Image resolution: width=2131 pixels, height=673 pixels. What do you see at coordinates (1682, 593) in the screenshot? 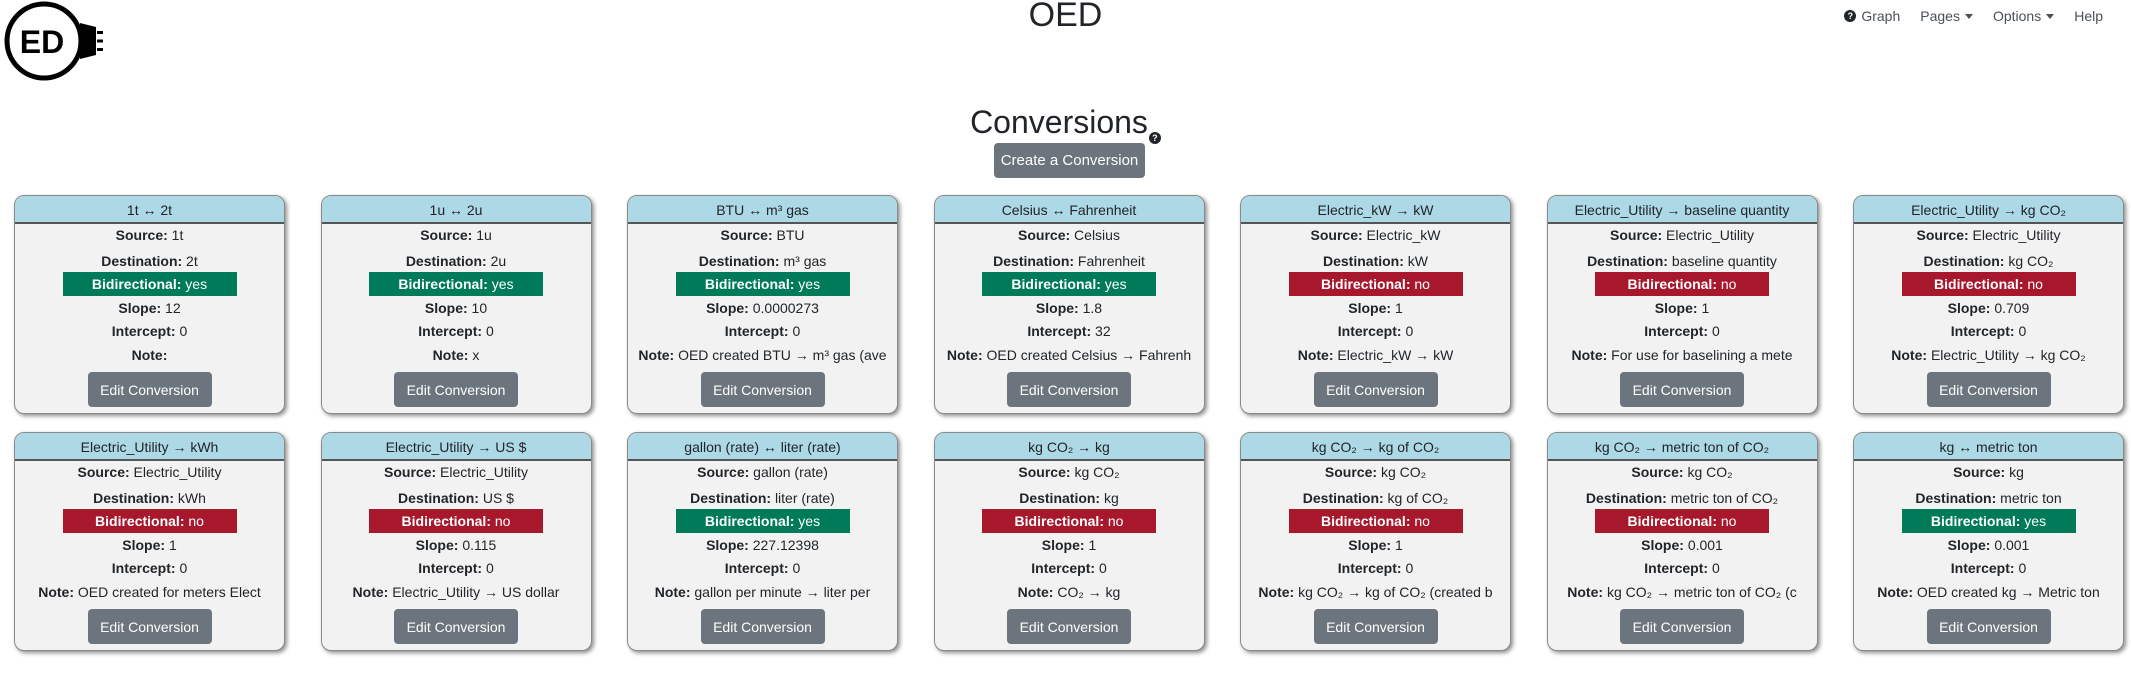
I see `note-row: Note: kg CO₂ → metric ton of CO₂ (c` at bounding box center [1682, 593].